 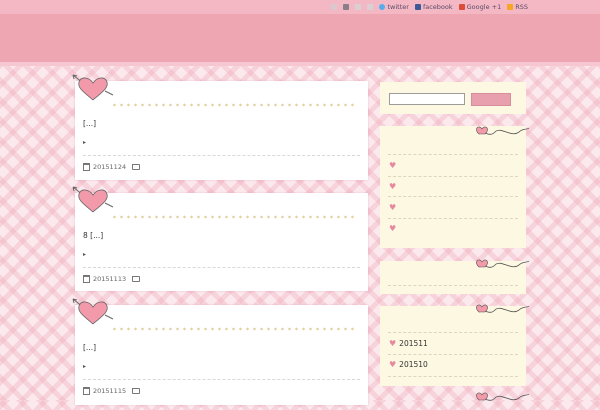 What do you see at coordinates (413, 364) in the screenshot?
I see `archive-label: 201510` at bounding box center [413, 364].